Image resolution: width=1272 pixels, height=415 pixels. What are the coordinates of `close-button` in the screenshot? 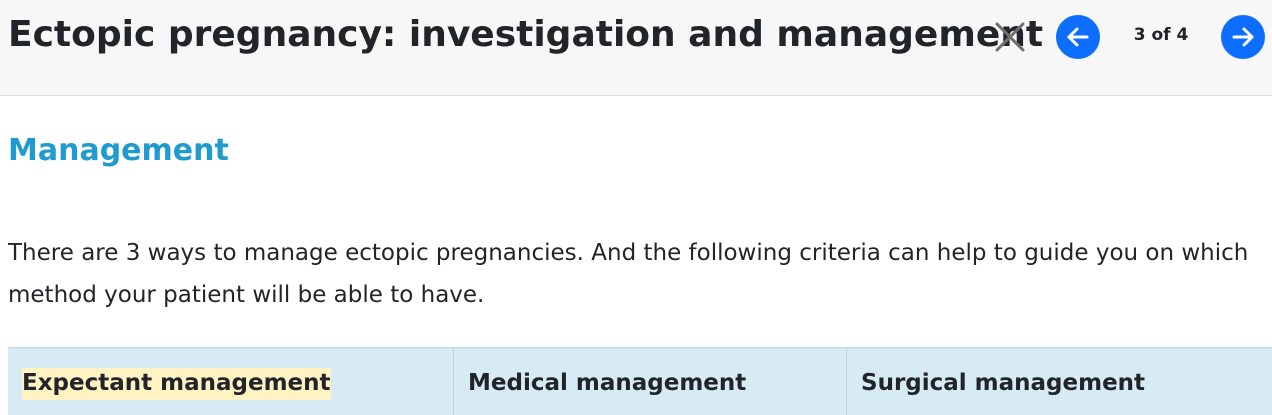 It's located at (1010, 37).